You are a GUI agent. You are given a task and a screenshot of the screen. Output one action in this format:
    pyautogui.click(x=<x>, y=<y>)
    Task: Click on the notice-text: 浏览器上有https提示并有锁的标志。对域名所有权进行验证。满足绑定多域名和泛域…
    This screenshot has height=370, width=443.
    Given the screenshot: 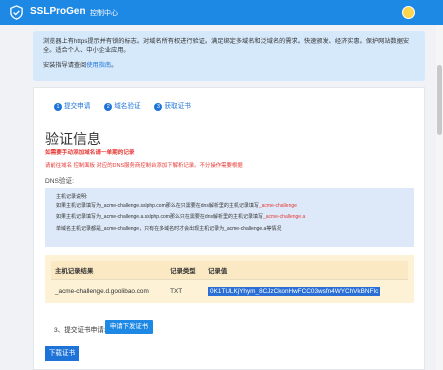 What is the action you would take?
    pyautogui.click(x=226, y=46)
    